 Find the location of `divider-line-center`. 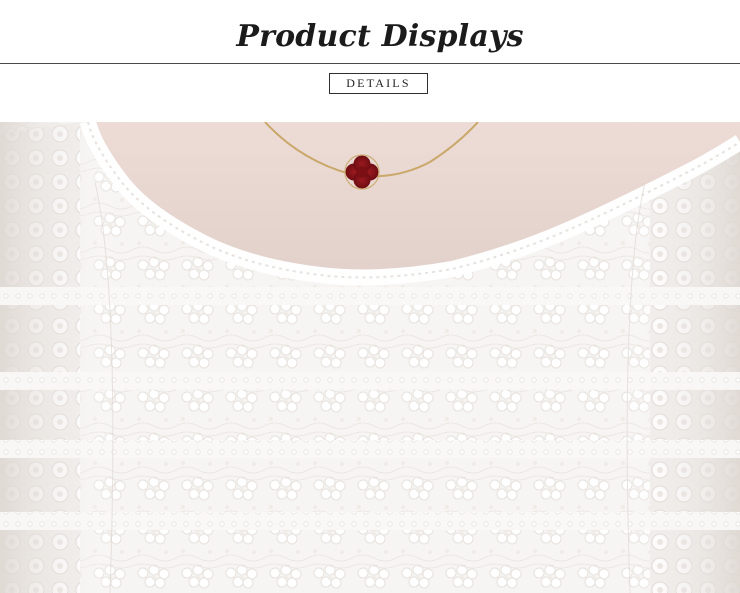

divider-line-center is located at coordinates (379, 63).